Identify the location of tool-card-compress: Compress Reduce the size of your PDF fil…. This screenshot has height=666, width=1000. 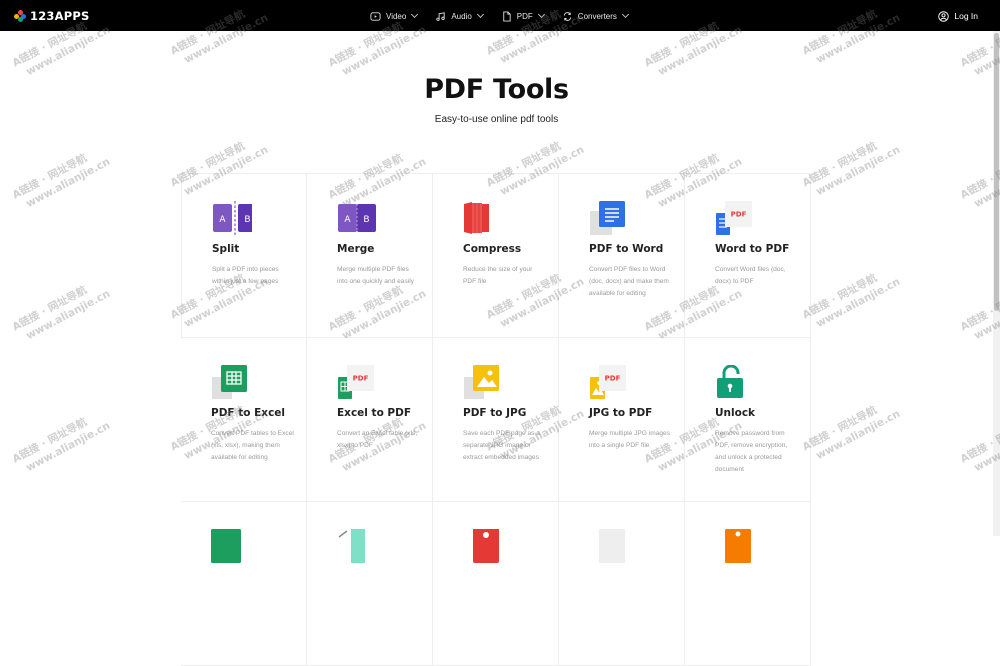
(496, 256).